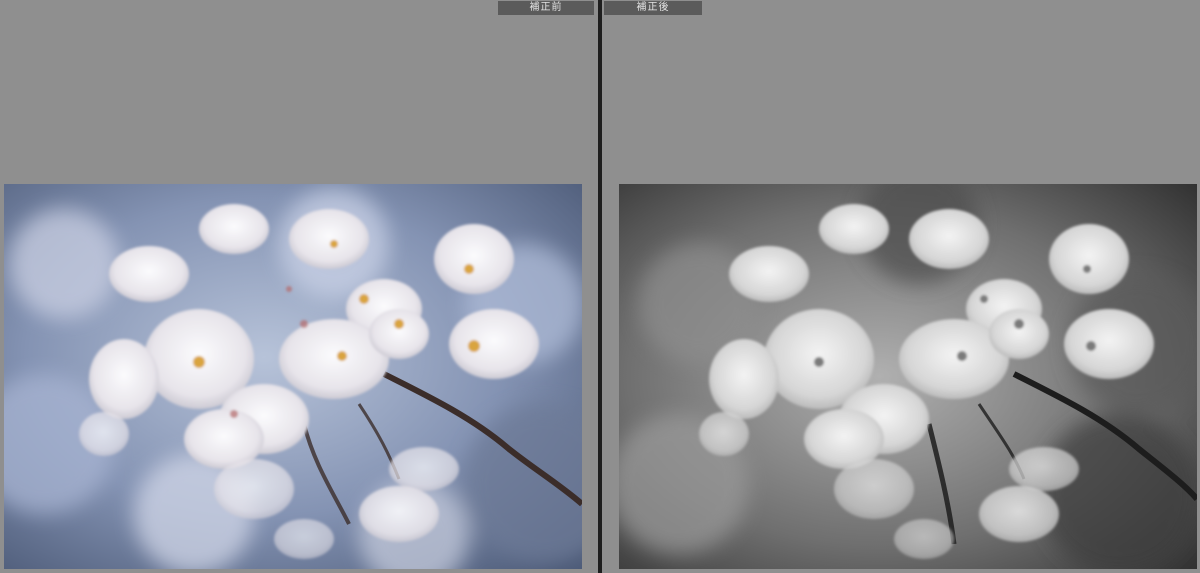 The width and height of the screenshot is (1200, 573). Describe the element at coordinates (546, 8) in the screenshot. I see `before-label: 補正前` at that location.